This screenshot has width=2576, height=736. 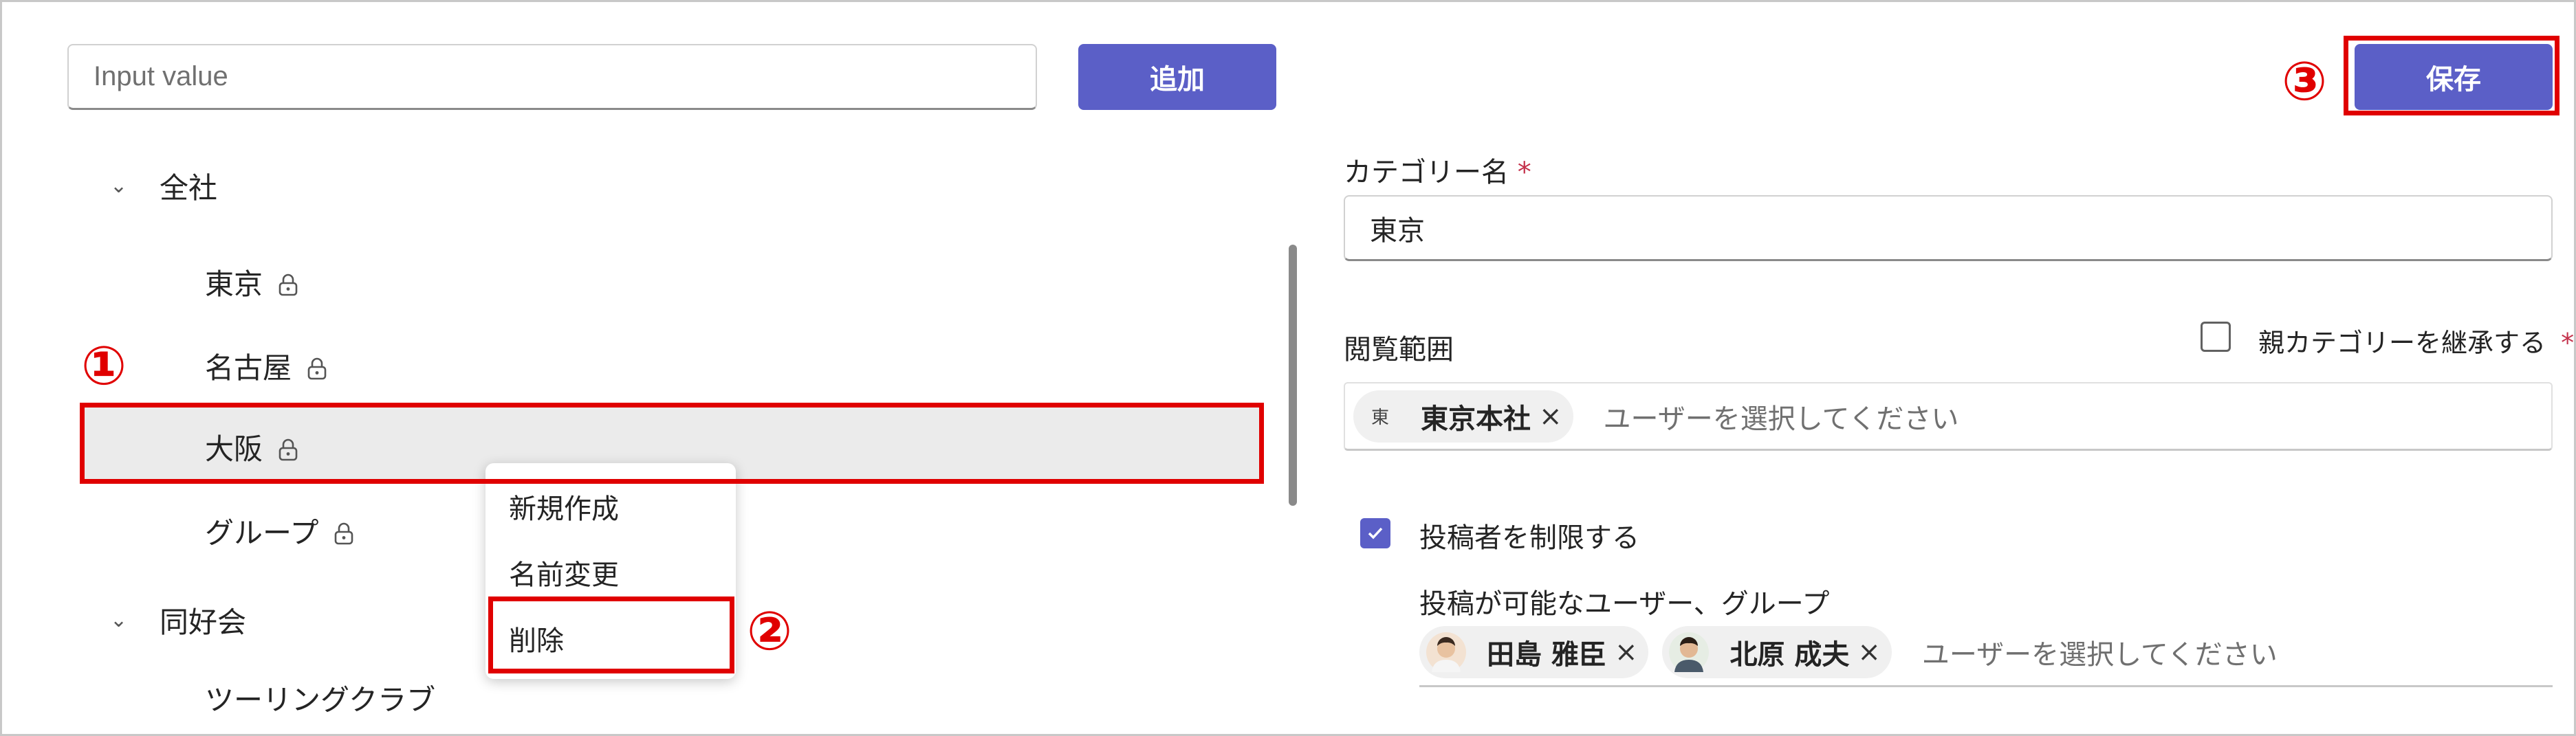 I want to click on view-scope-picker: 東 東京本社 × ユーザーを選択してください, so click(x=1948, y=417).